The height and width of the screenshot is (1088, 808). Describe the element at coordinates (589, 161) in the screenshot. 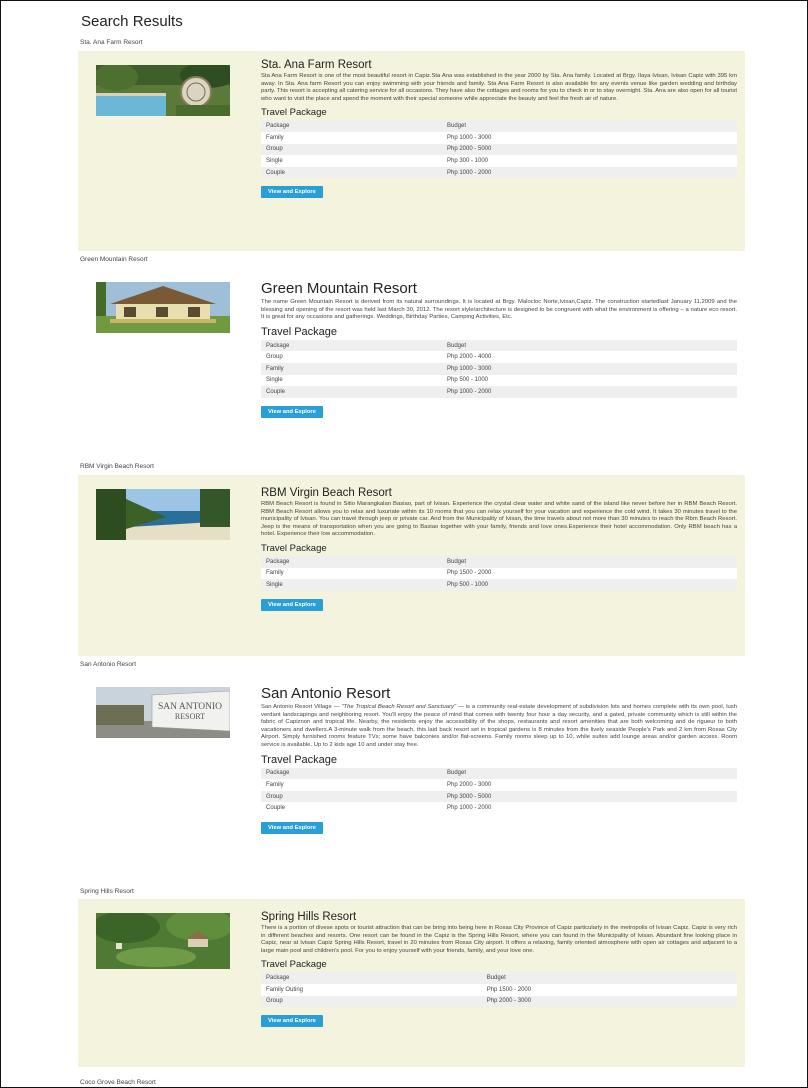

I see `package-budget: Php 300 - 1000` at that location.